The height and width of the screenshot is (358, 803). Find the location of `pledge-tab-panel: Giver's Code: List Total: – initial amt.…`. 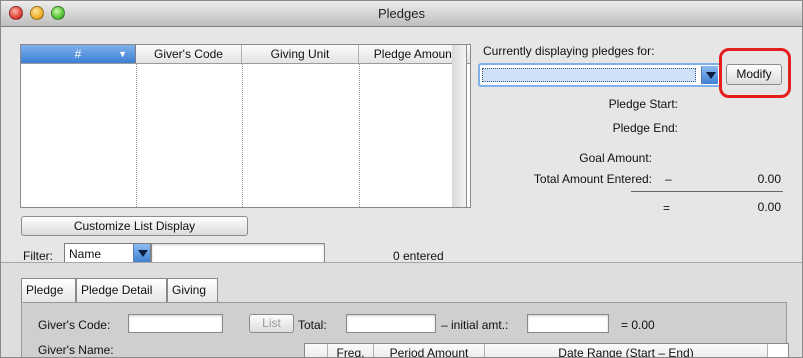

pledge-tab-panel: Giver's Code: List Total: – initial amt.… is located at coordinates (405, 329).